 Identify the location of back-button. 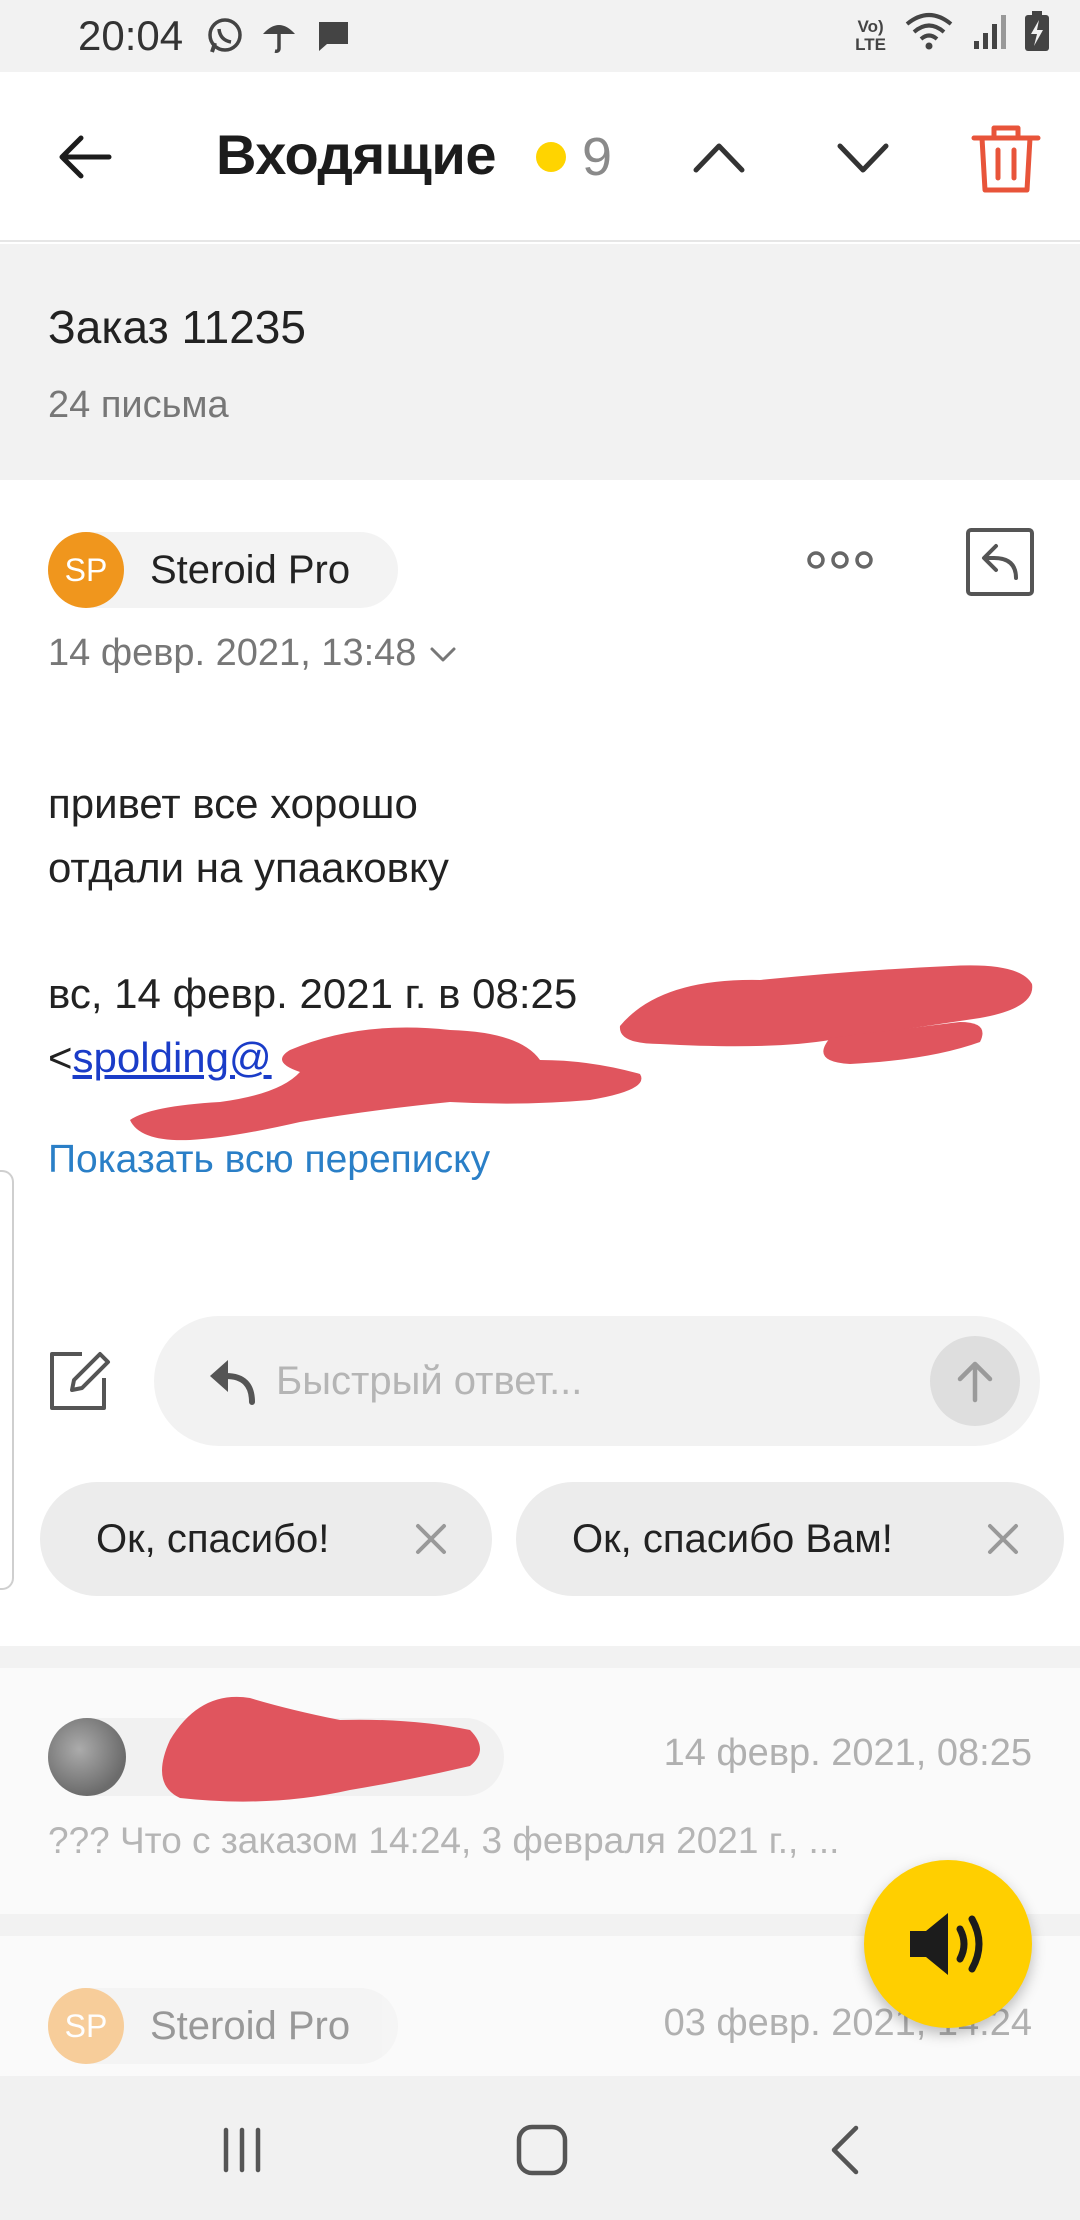
(85, 157).